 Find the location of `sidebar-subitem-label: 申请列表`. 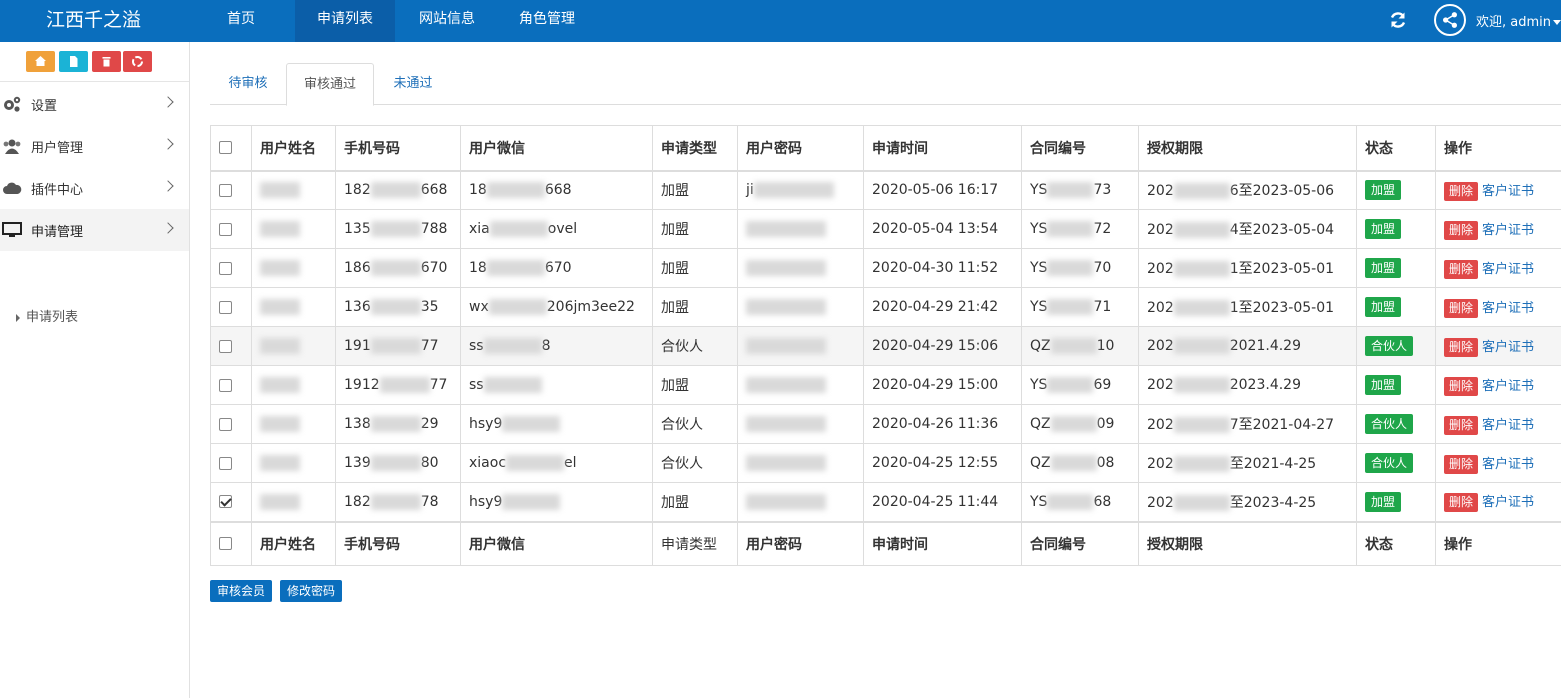

sidebar-subitem-label: 申请列表 is located at coordinates (52, 317).